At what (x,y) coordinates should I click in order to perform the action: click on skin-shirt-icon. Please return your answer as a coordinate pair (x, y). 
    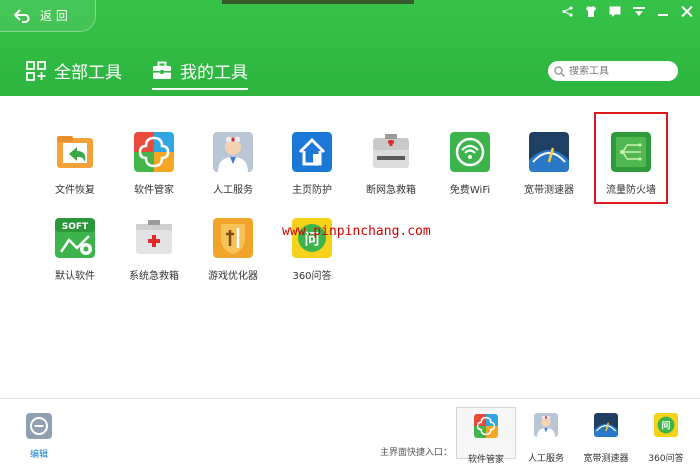
    Looking at the image, I should click on (591, 11).